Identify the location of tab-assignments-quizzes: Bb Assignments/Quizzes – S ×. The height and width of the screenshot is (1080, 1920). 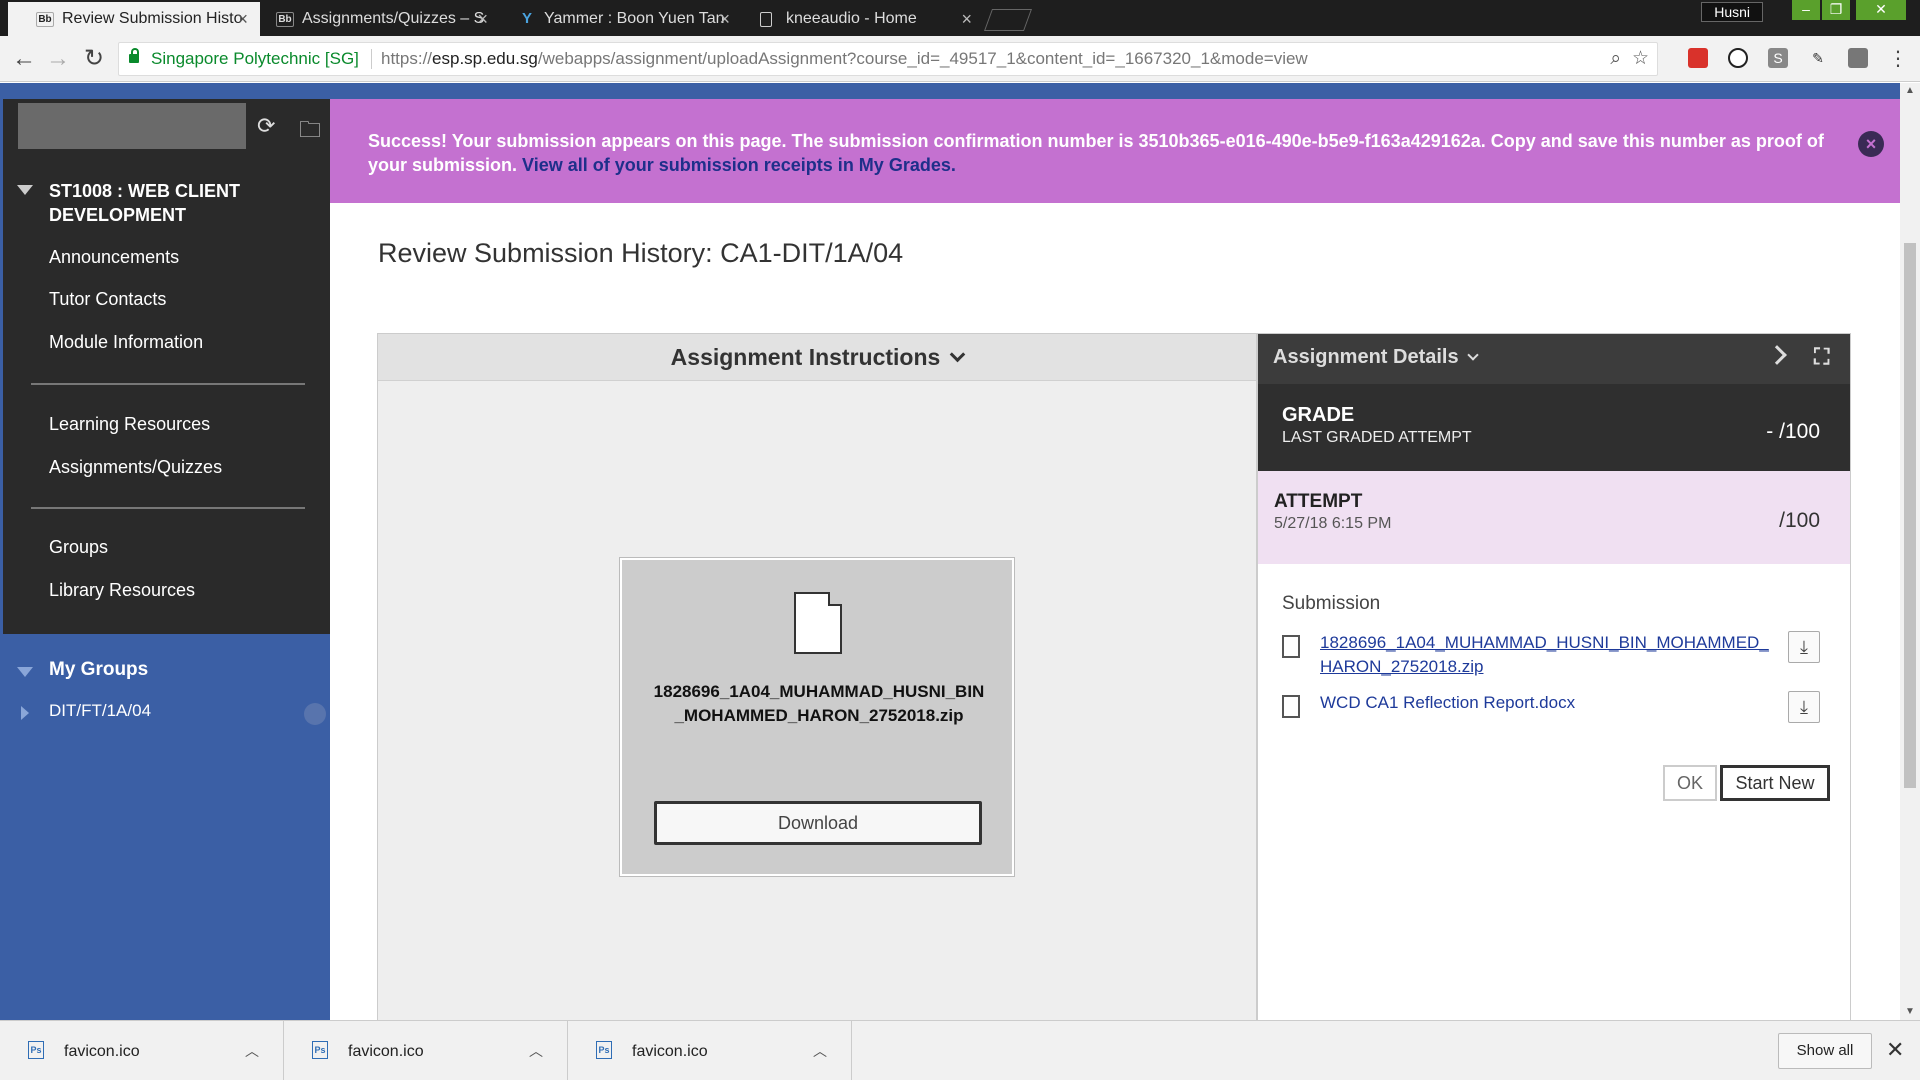
(374, 19).